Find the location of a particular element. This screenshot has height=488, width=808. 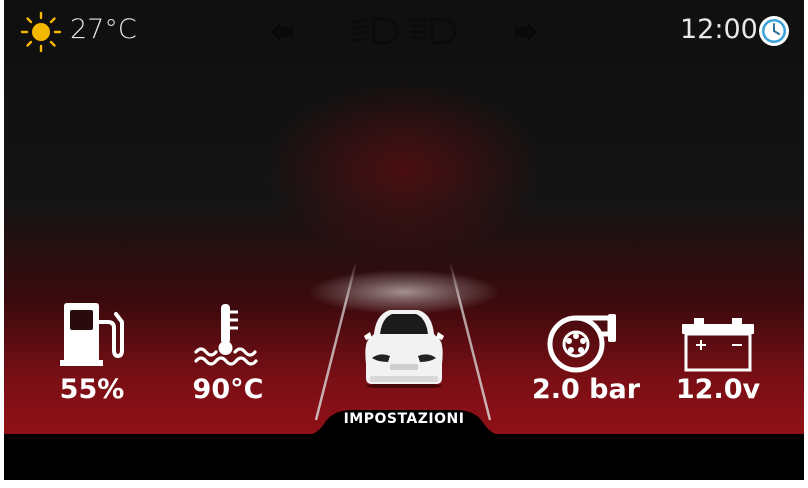

low-beam-icon is located at coordinates (375, 31).